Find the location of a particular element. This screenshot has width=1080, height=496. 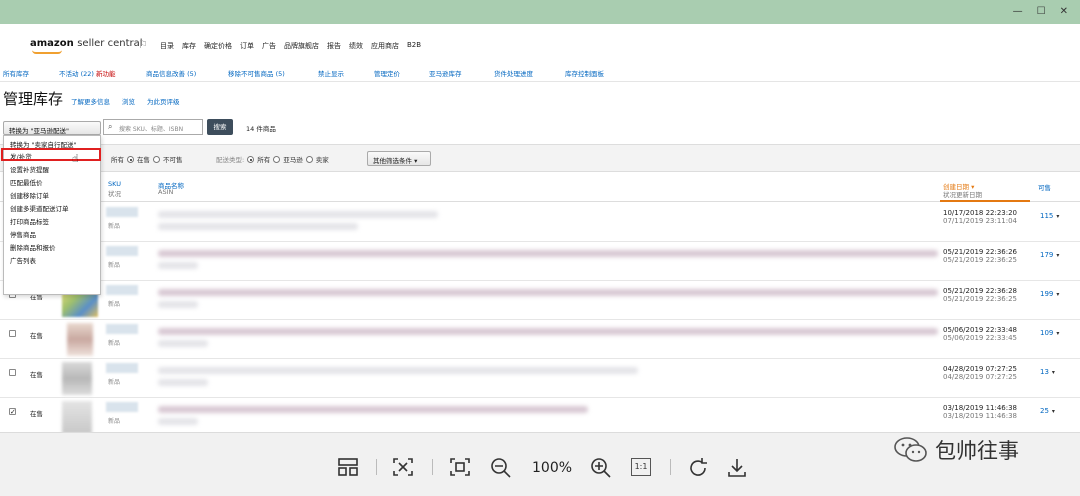

row-available-value: 179 is located at coordinates (1047, 255).